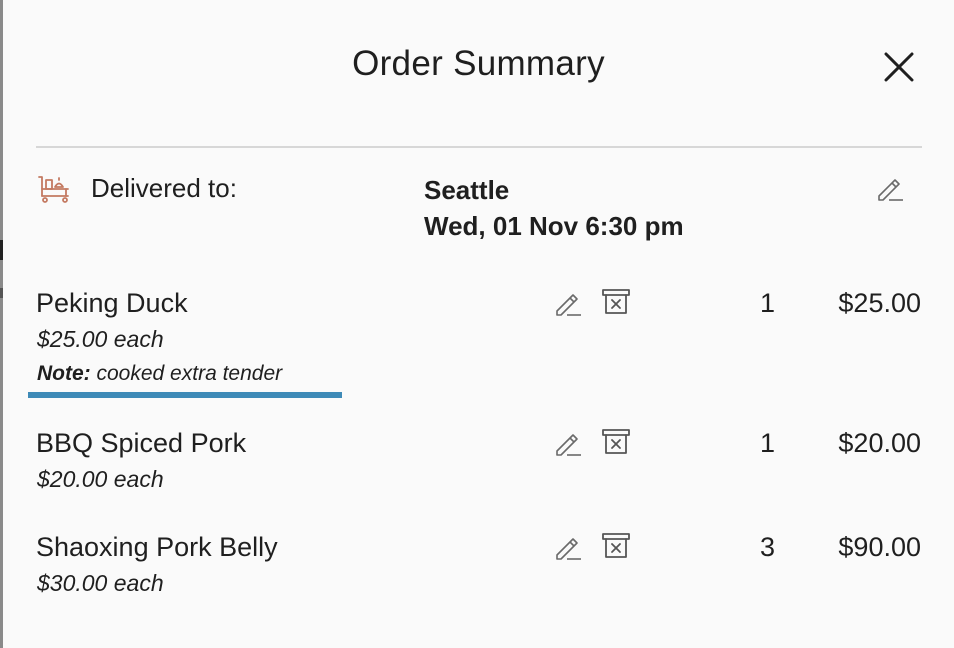 The height and width of the screenshot is (648, 954). What do you see at coordinates (478, 63) in the screenshot?
I see `page-title: Order Summary` at bounding box center [478, 63].